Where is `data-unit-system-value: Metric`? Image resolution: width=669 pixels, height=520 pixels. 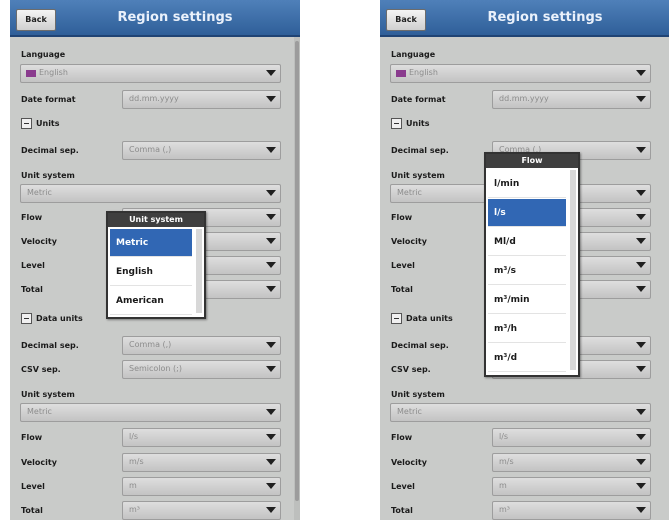
data-unit-system-value: Metric is located at coordinates (409, 411).